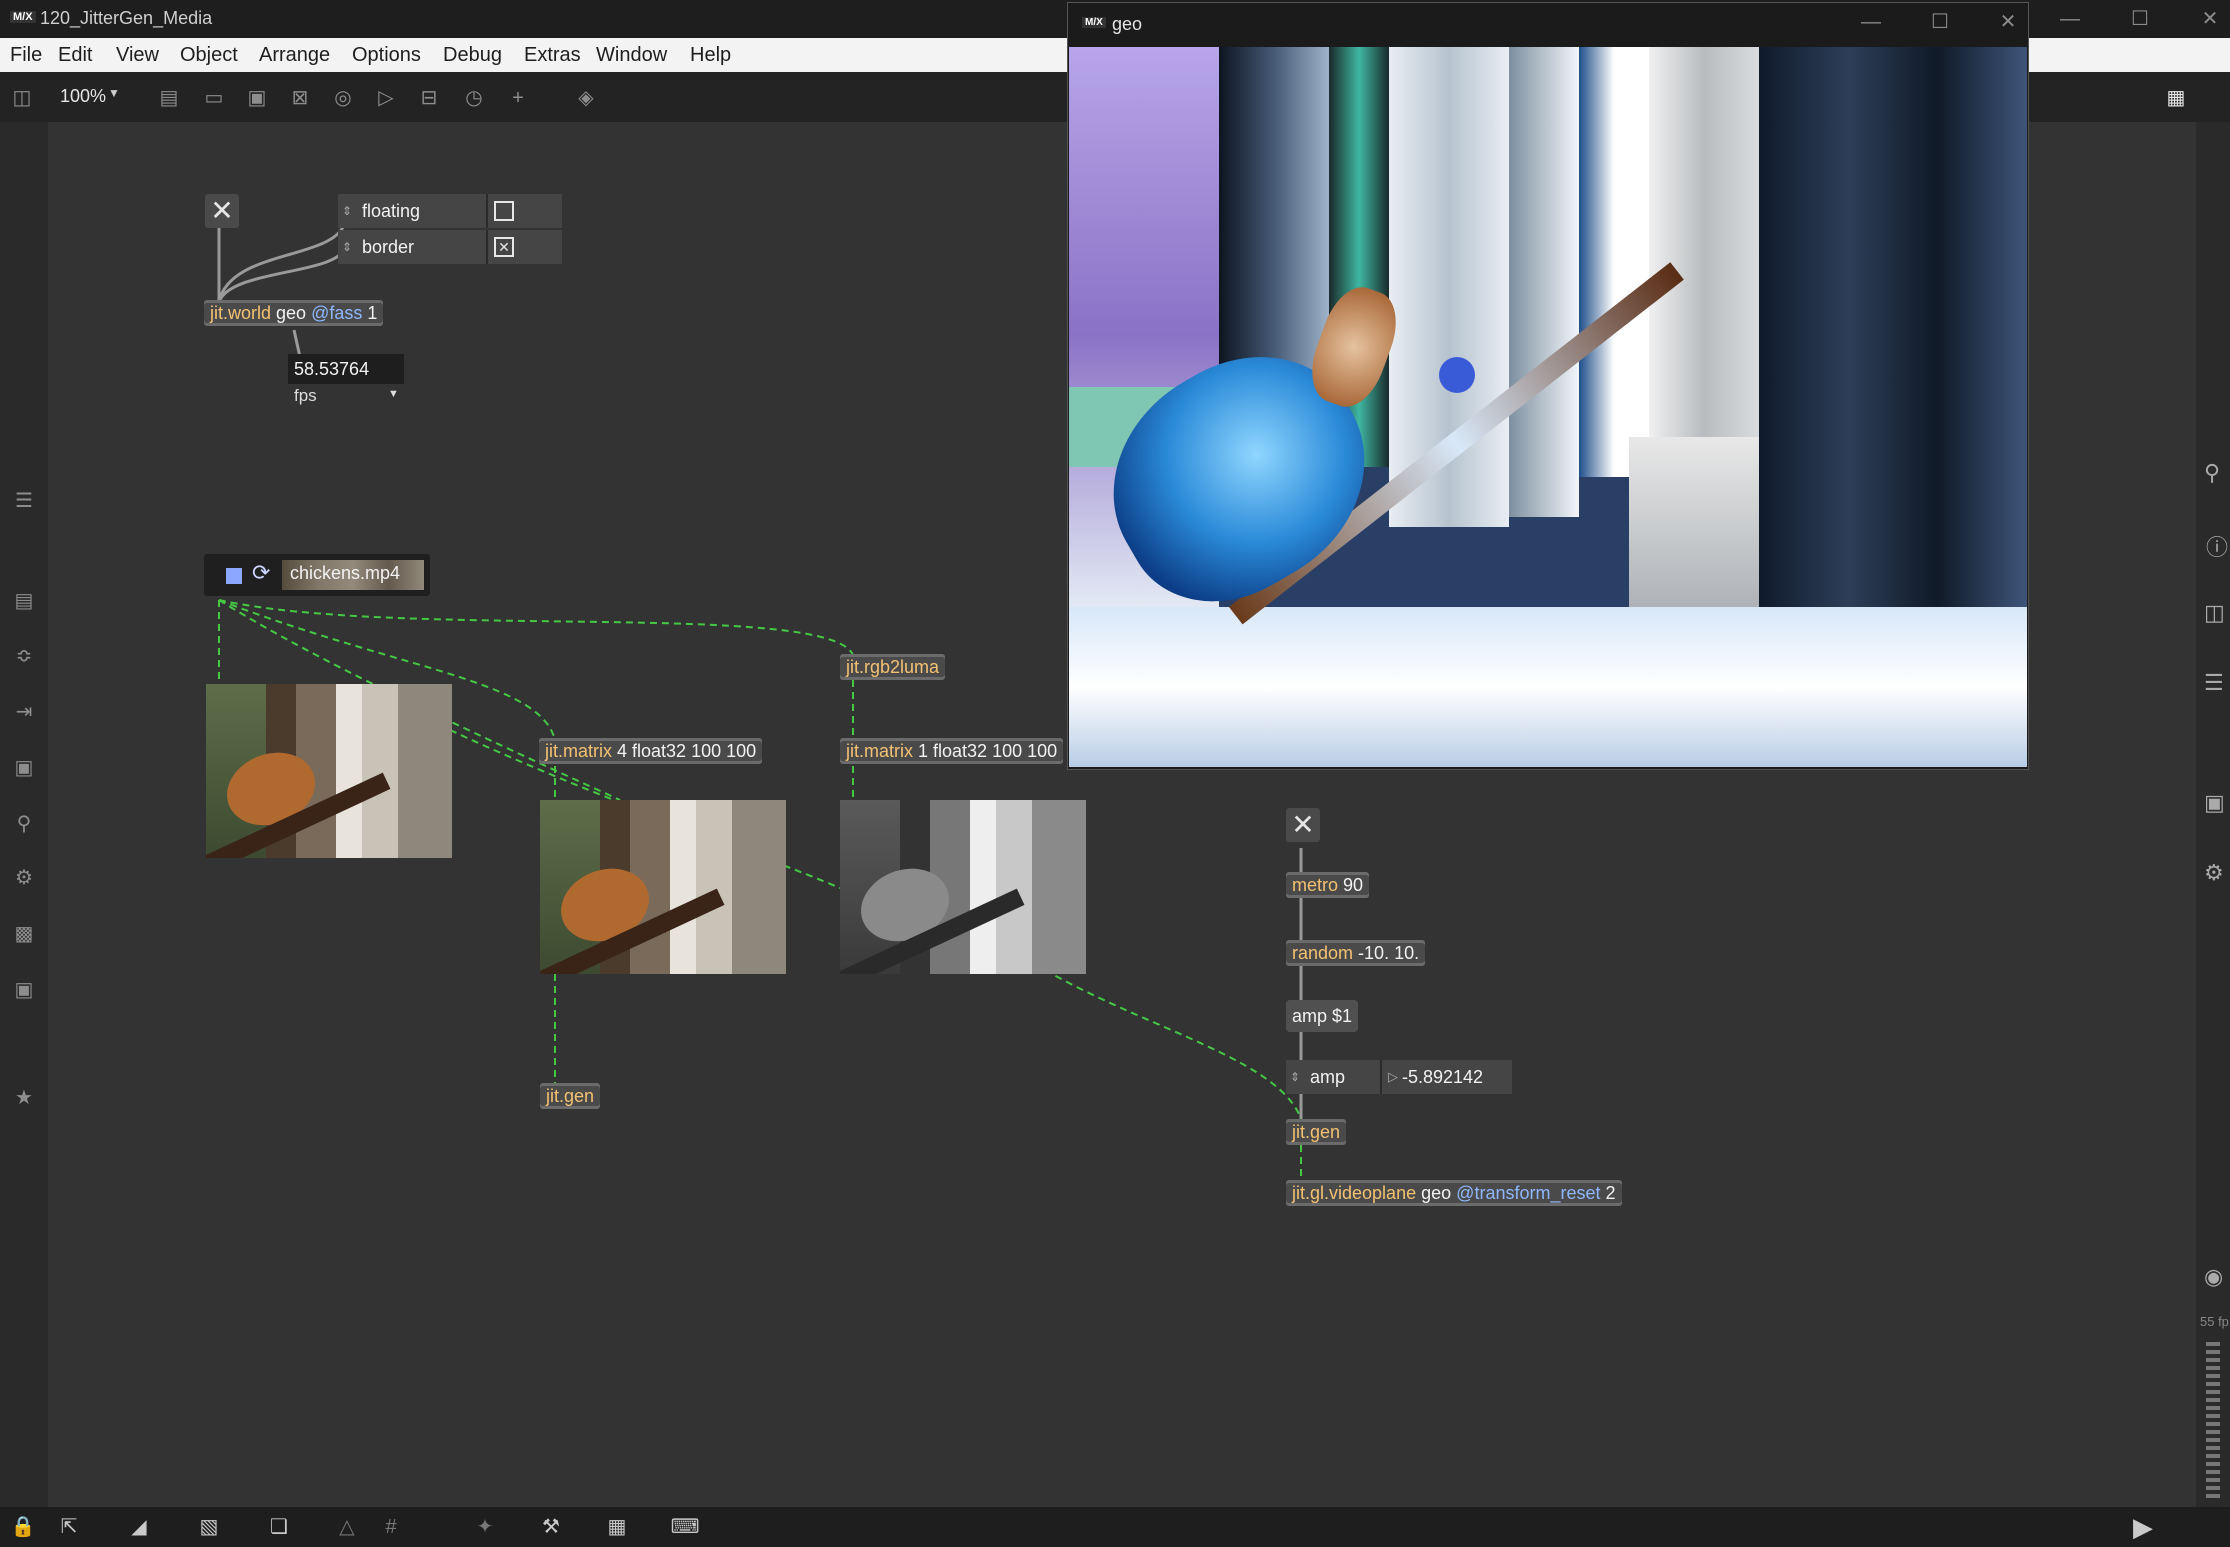  What do you see at coordinates (24, 601) in the screenshot?
I see `media-icon: ▤` at bounding box center [24, 601].